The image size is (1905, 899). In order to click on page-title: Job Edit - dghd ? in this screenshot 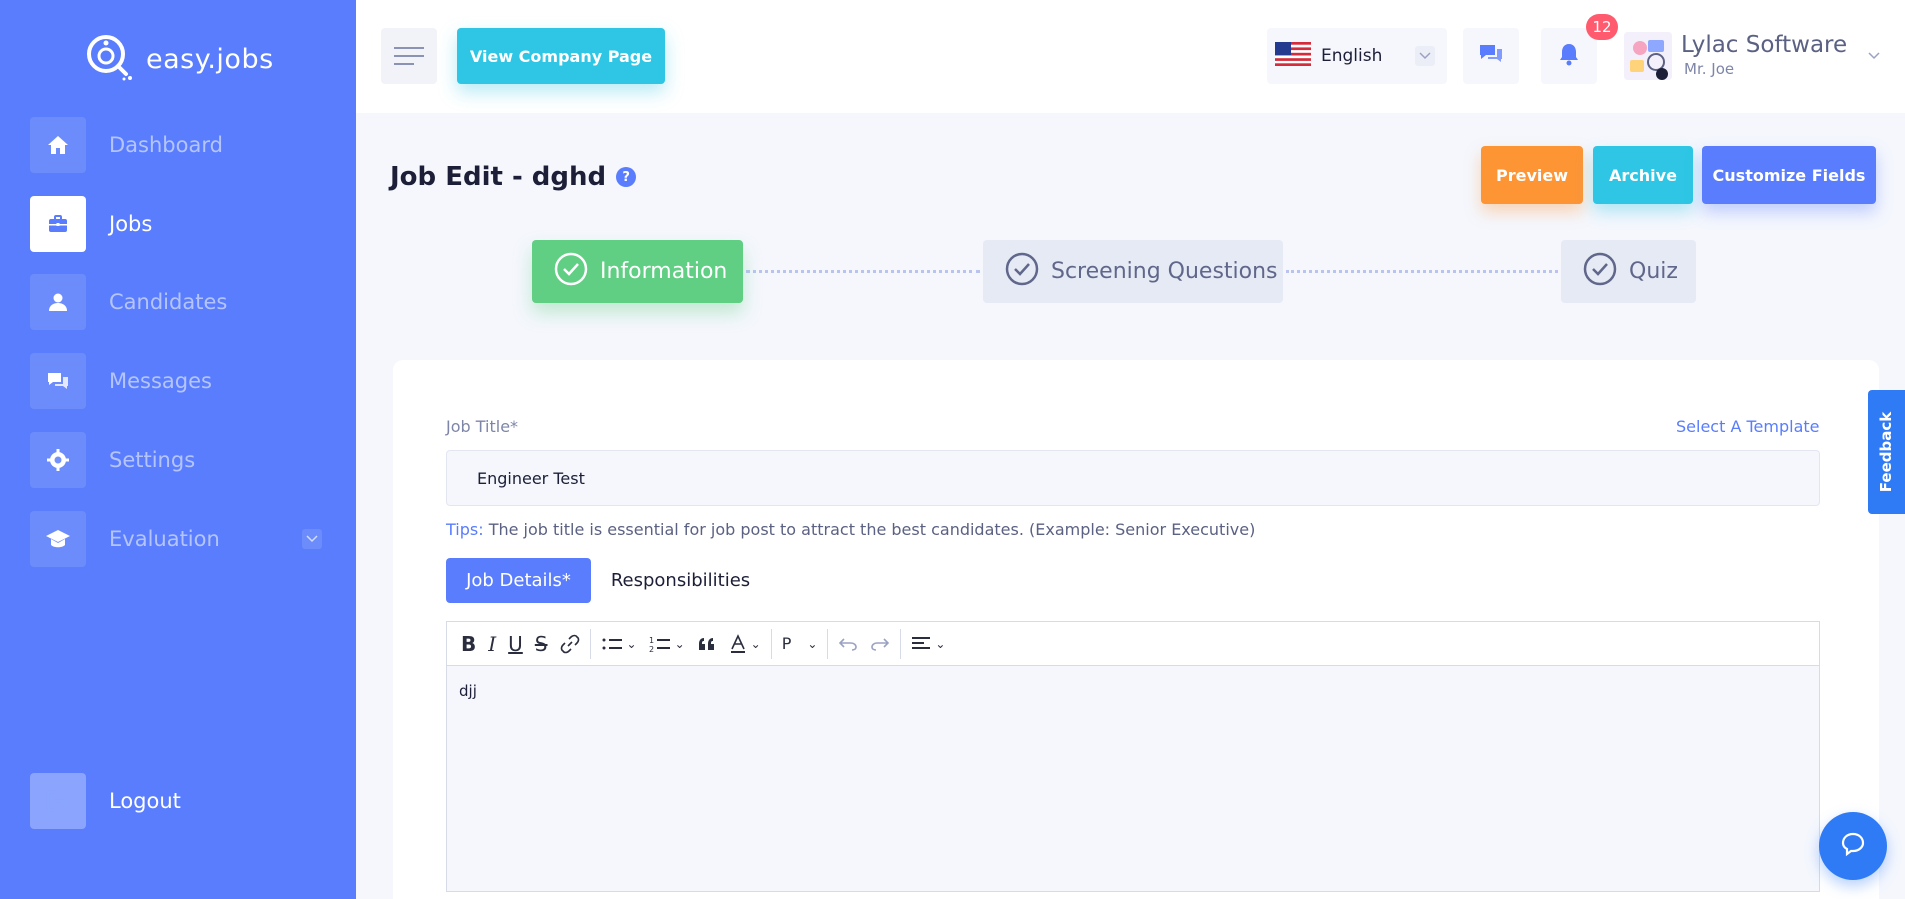, I will do `click(513, 177)`.